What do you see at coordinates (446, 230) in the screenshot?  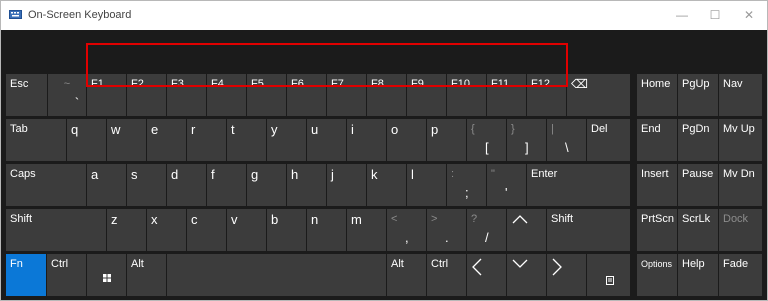 I see `key-period: > .` at bounding box center [446, 230].